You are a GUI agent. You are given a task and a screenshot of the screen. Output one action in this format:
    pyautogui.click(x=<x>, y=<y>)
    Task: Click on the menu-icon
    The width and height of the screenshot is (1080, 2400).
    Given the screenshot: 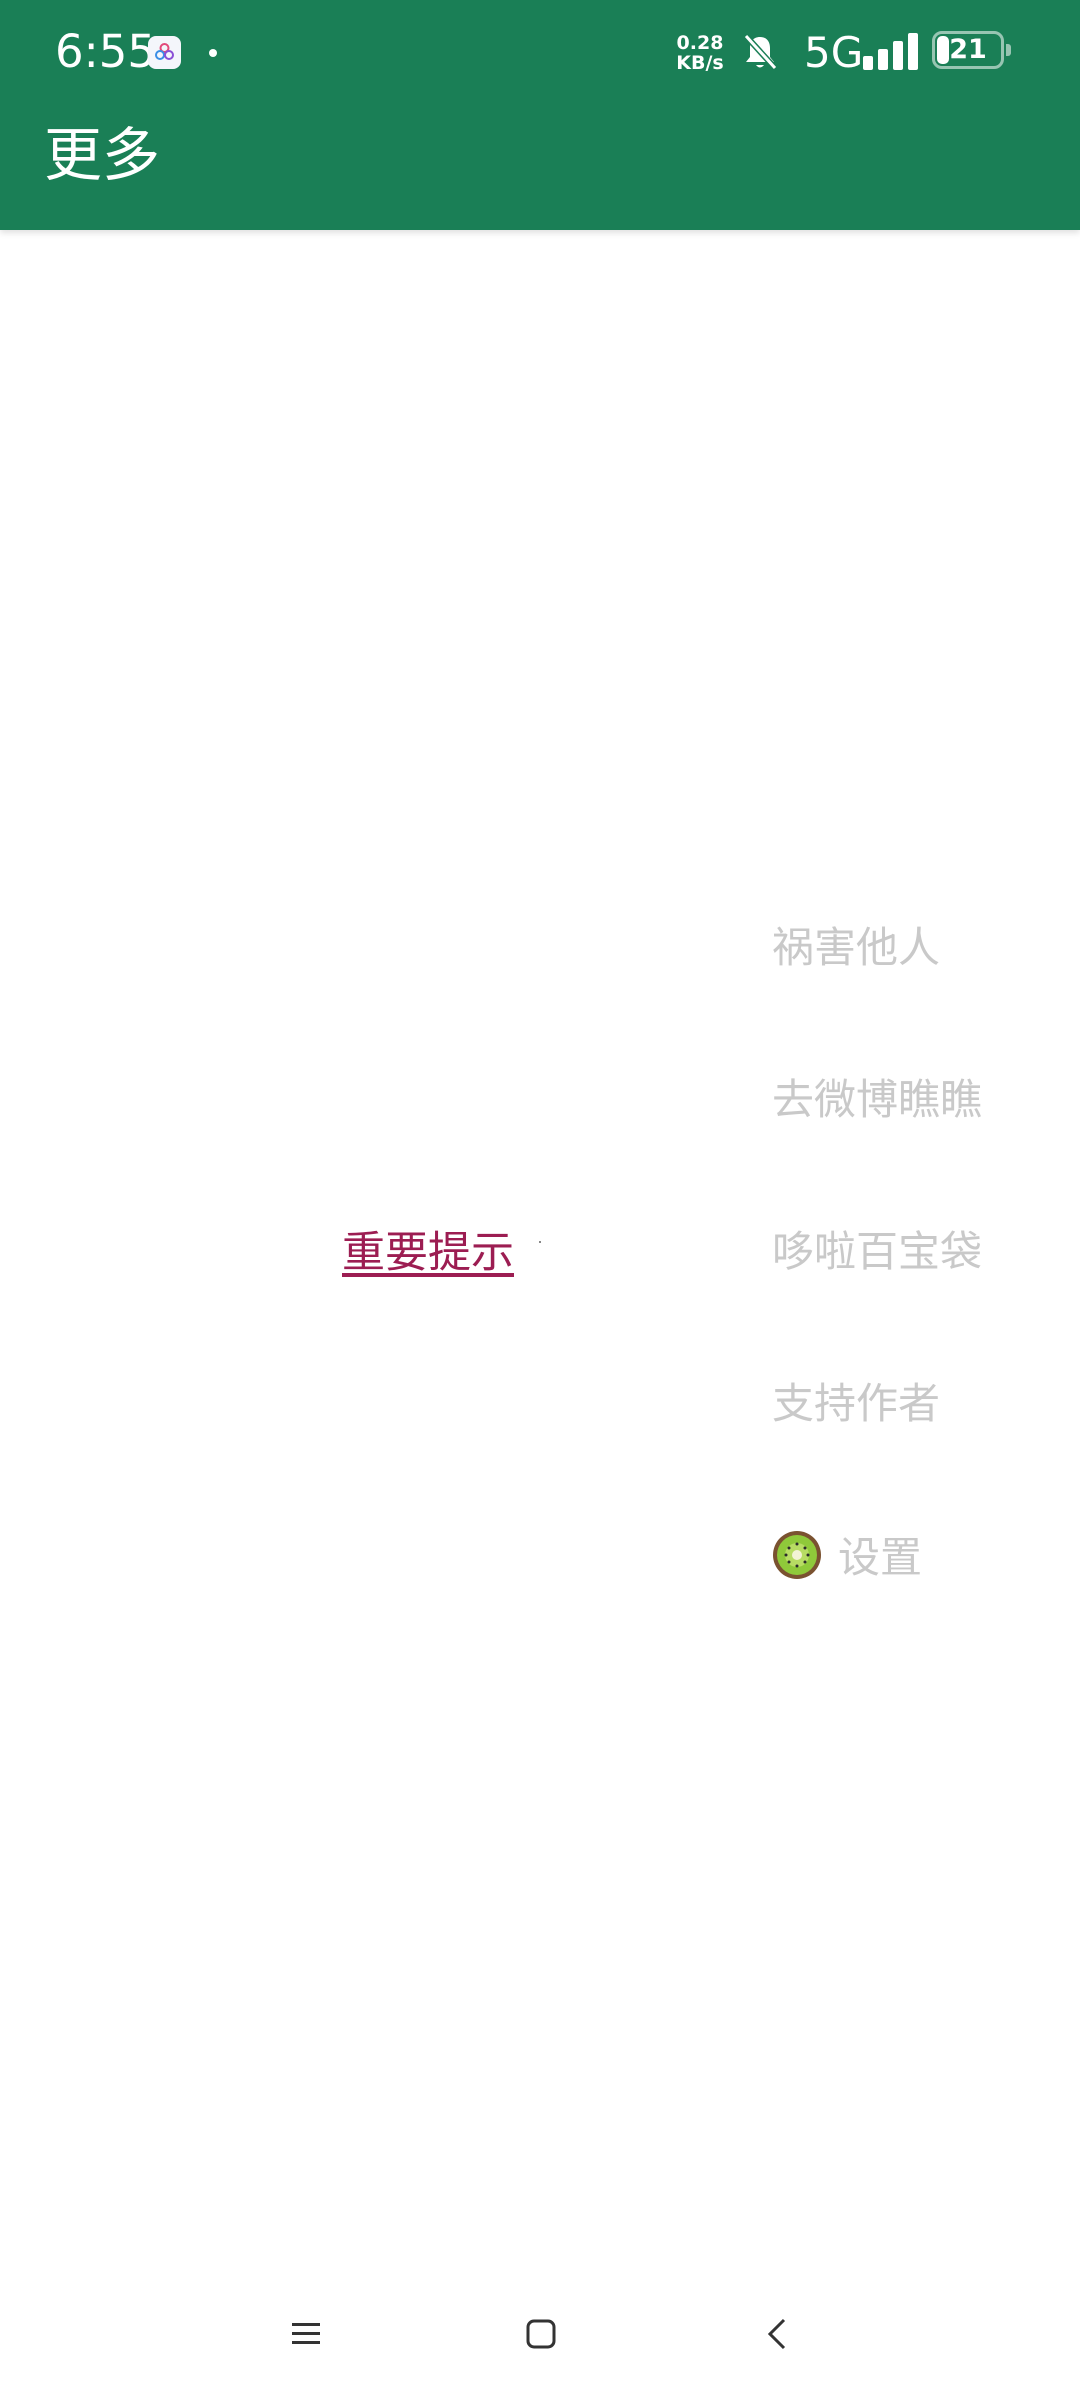 What is the action you would take?
    pyautogui.click(x=306, y=2334)
    